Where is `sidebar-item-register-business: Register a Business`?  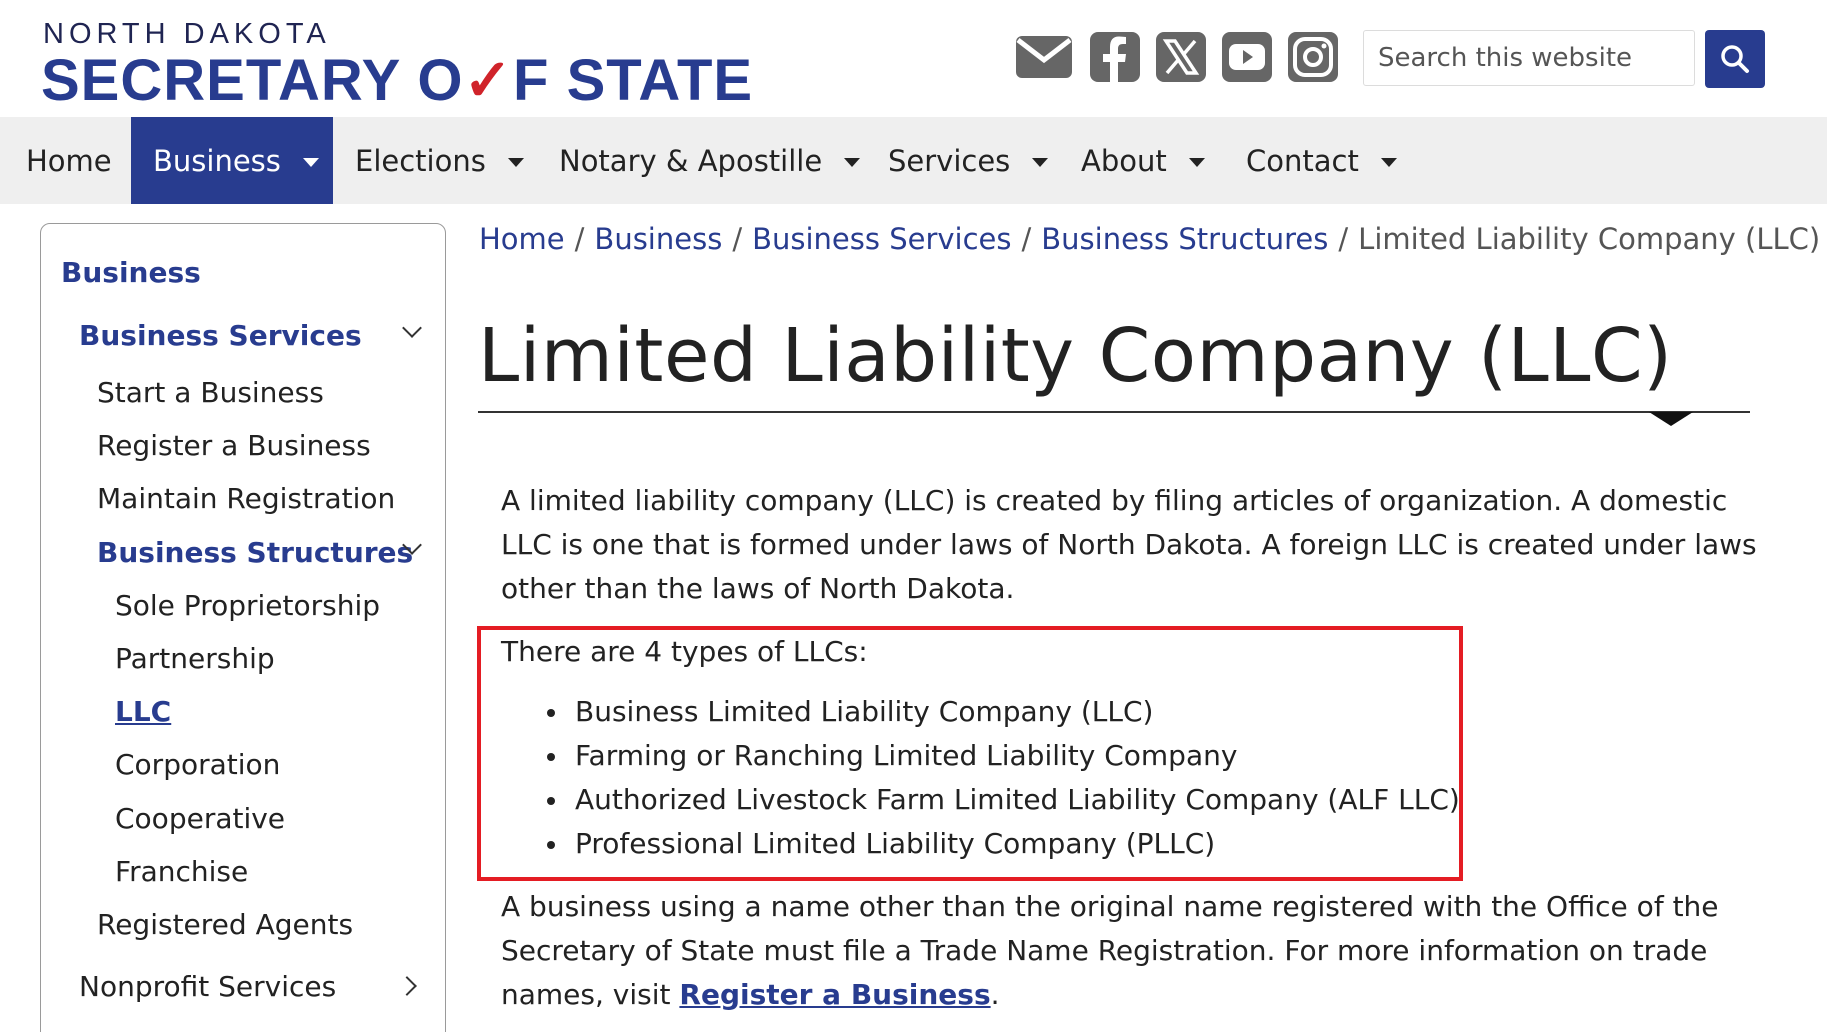 sidebar-item-register-business: Register a Business is located at coordinates (234, 445).